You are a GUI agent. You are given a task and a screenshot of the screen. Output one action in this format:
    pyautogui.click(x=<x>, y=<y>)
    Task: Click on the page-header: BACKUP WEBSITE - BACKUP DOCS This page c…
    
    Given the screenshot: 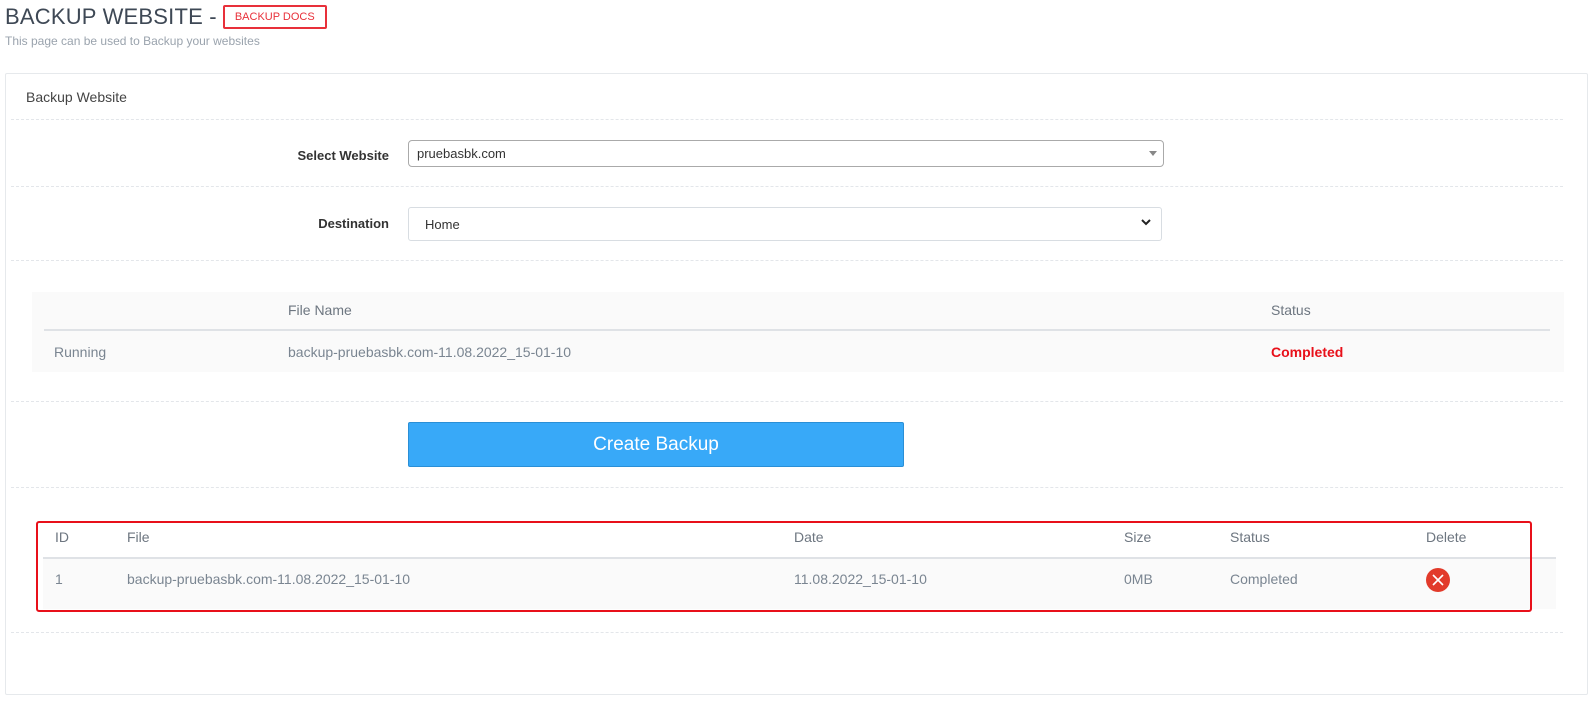 What is the action you would take?
    pyautogui.click(x=166, y=26)
    